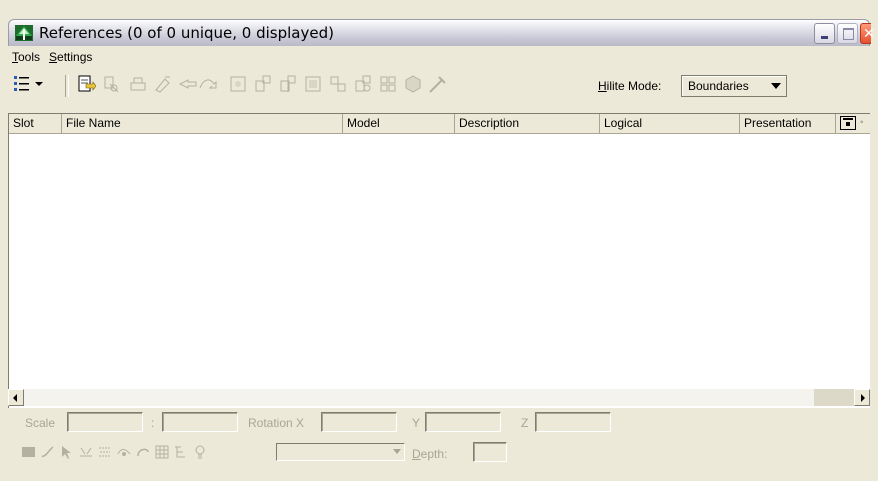 This screenshot has height=481, width=878. Describe the element at coordinates (525, 423) in the screenshot. I see `rotation-z-label: Z` at that location.